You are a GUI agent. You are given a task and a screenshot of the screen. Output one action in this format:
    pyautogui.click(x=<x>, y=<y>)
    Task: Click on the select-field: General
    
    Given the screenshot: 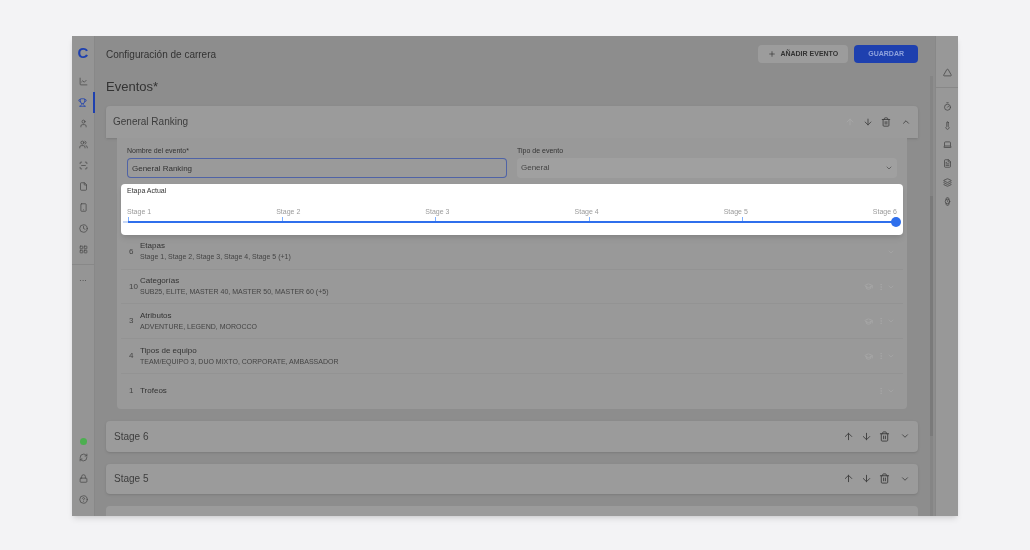 What is the action you would take?
    pyautogui.click(x=707, y=168)
    